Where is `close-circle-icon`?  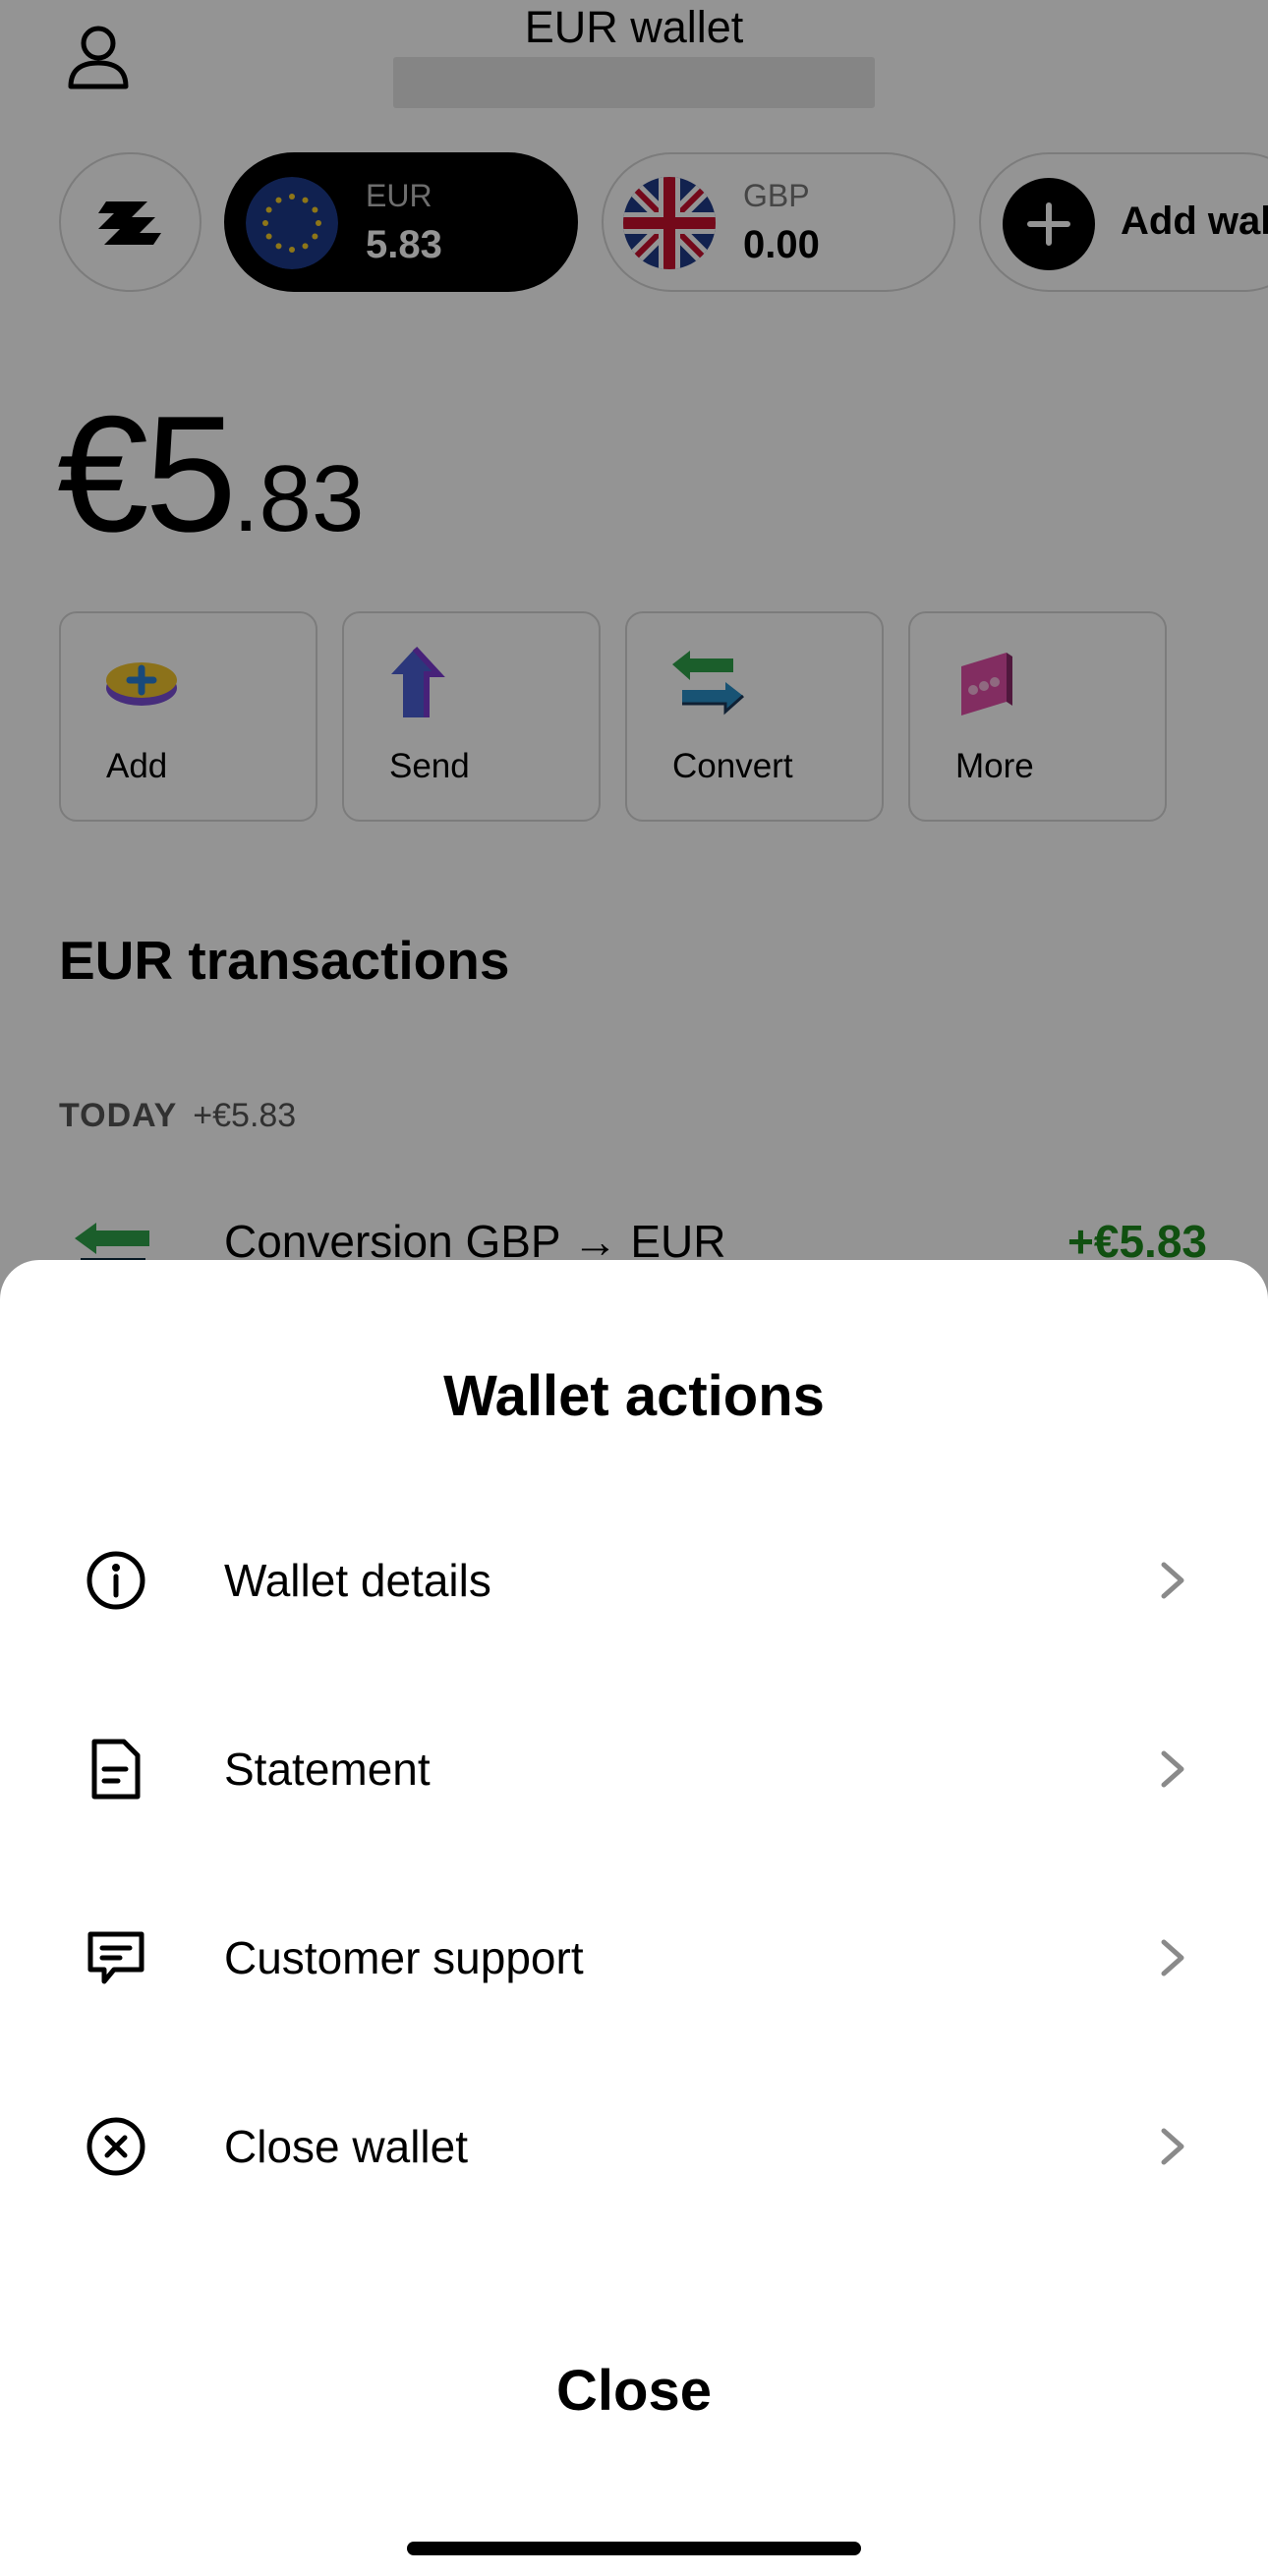 close-circle-icon is located at coordinates (115, 2147).